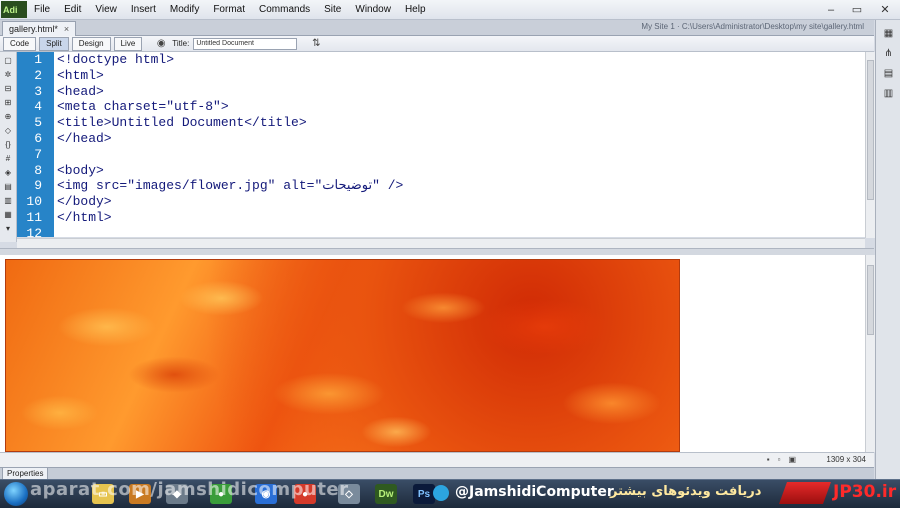 The height and width of the screenshot is (508, 900). I want to click on start-button-icon, so click(16, 494).